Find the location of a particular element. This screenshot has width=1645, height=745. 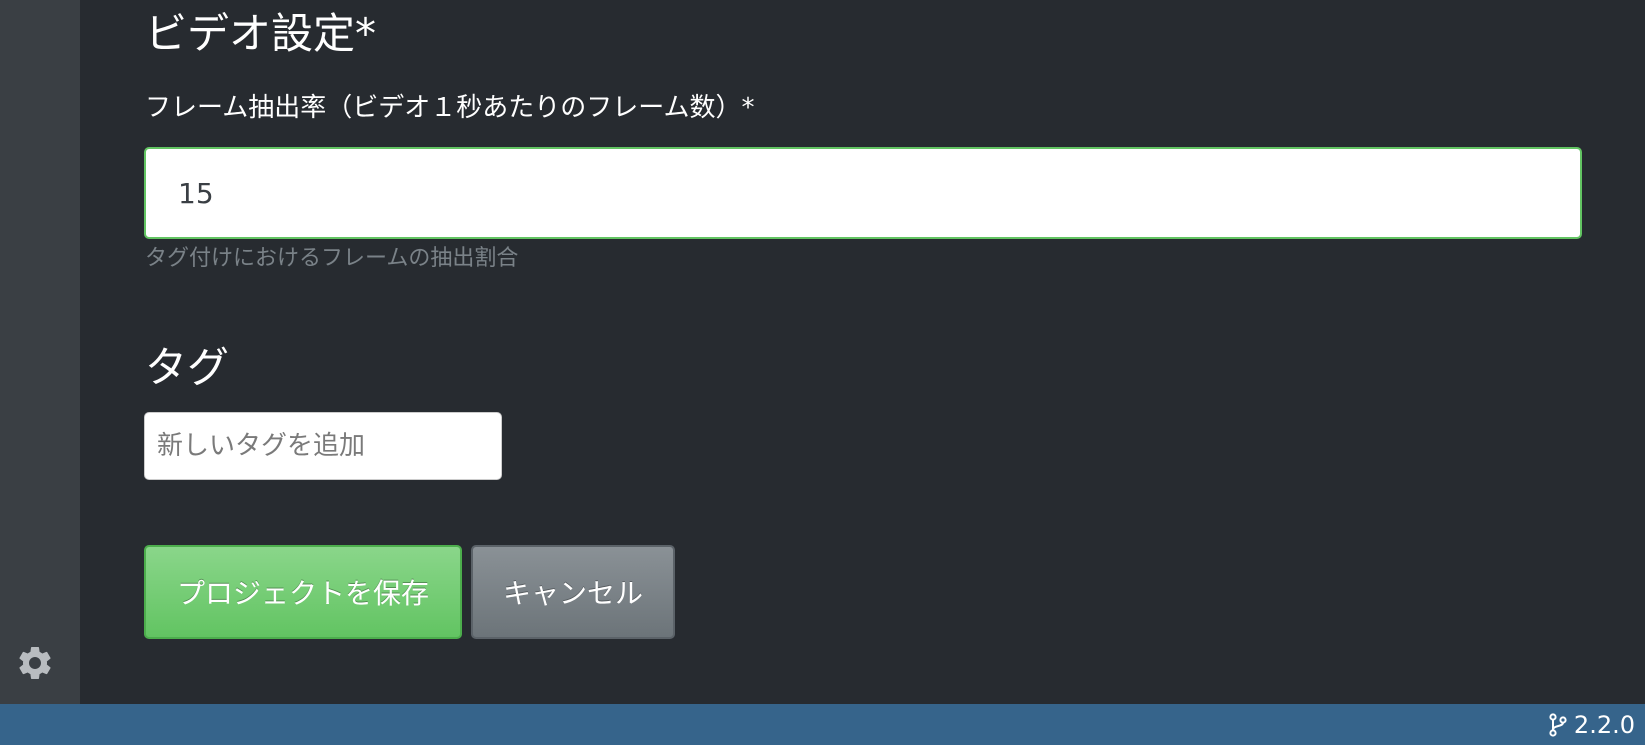

frame-rate-help-text: タグ付けにおけるフレームの抽出割合 is located at coordinates (332, 258).